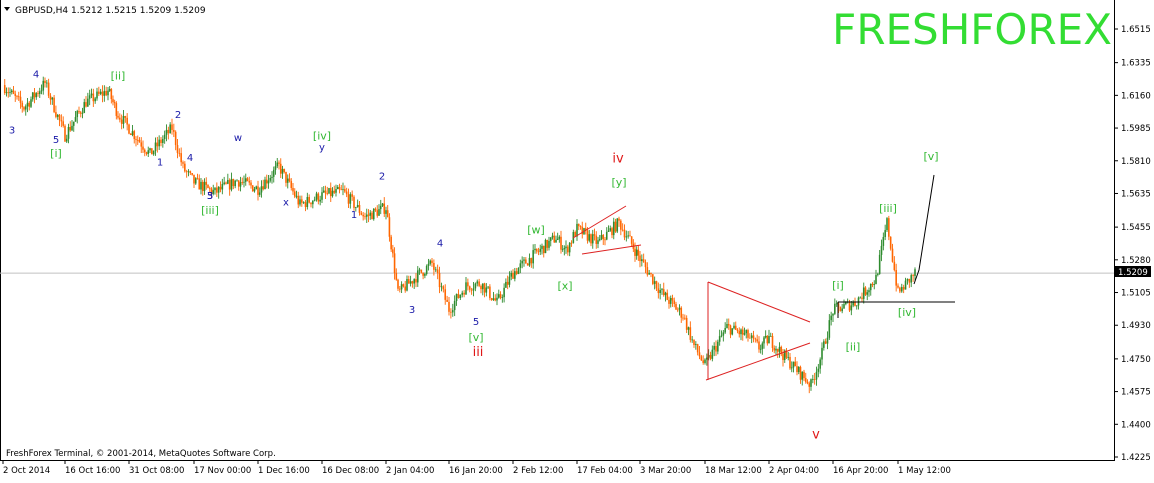  Describe the element at coordinates (618, 159) in the screenshot. I see `wave-label: iv` at that location.